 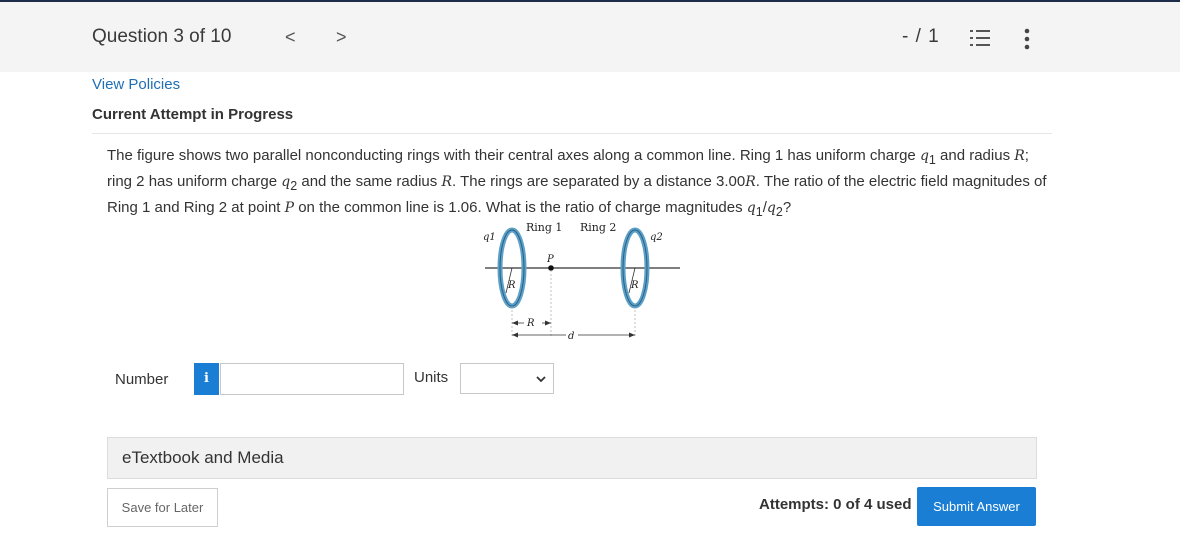 I want to click on score-display: - / 1, so click(x=921, y=36).